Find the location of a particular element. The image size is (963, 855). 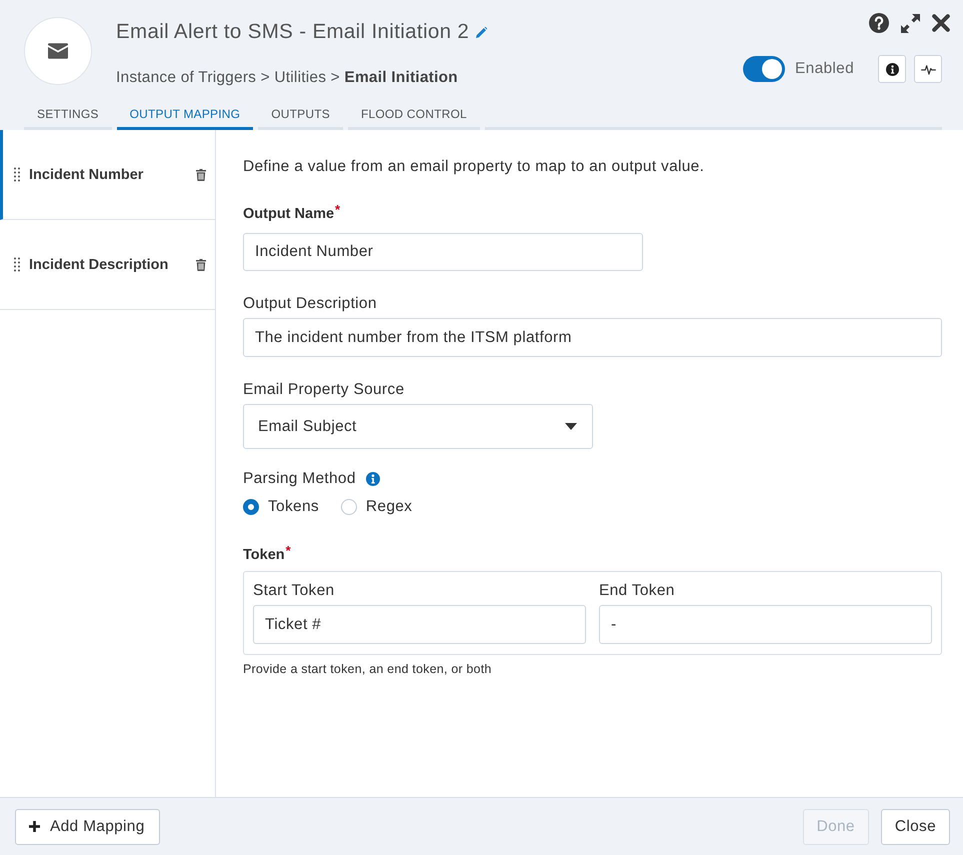

toggle-label: Enabled is located at coordinates (824, 69).